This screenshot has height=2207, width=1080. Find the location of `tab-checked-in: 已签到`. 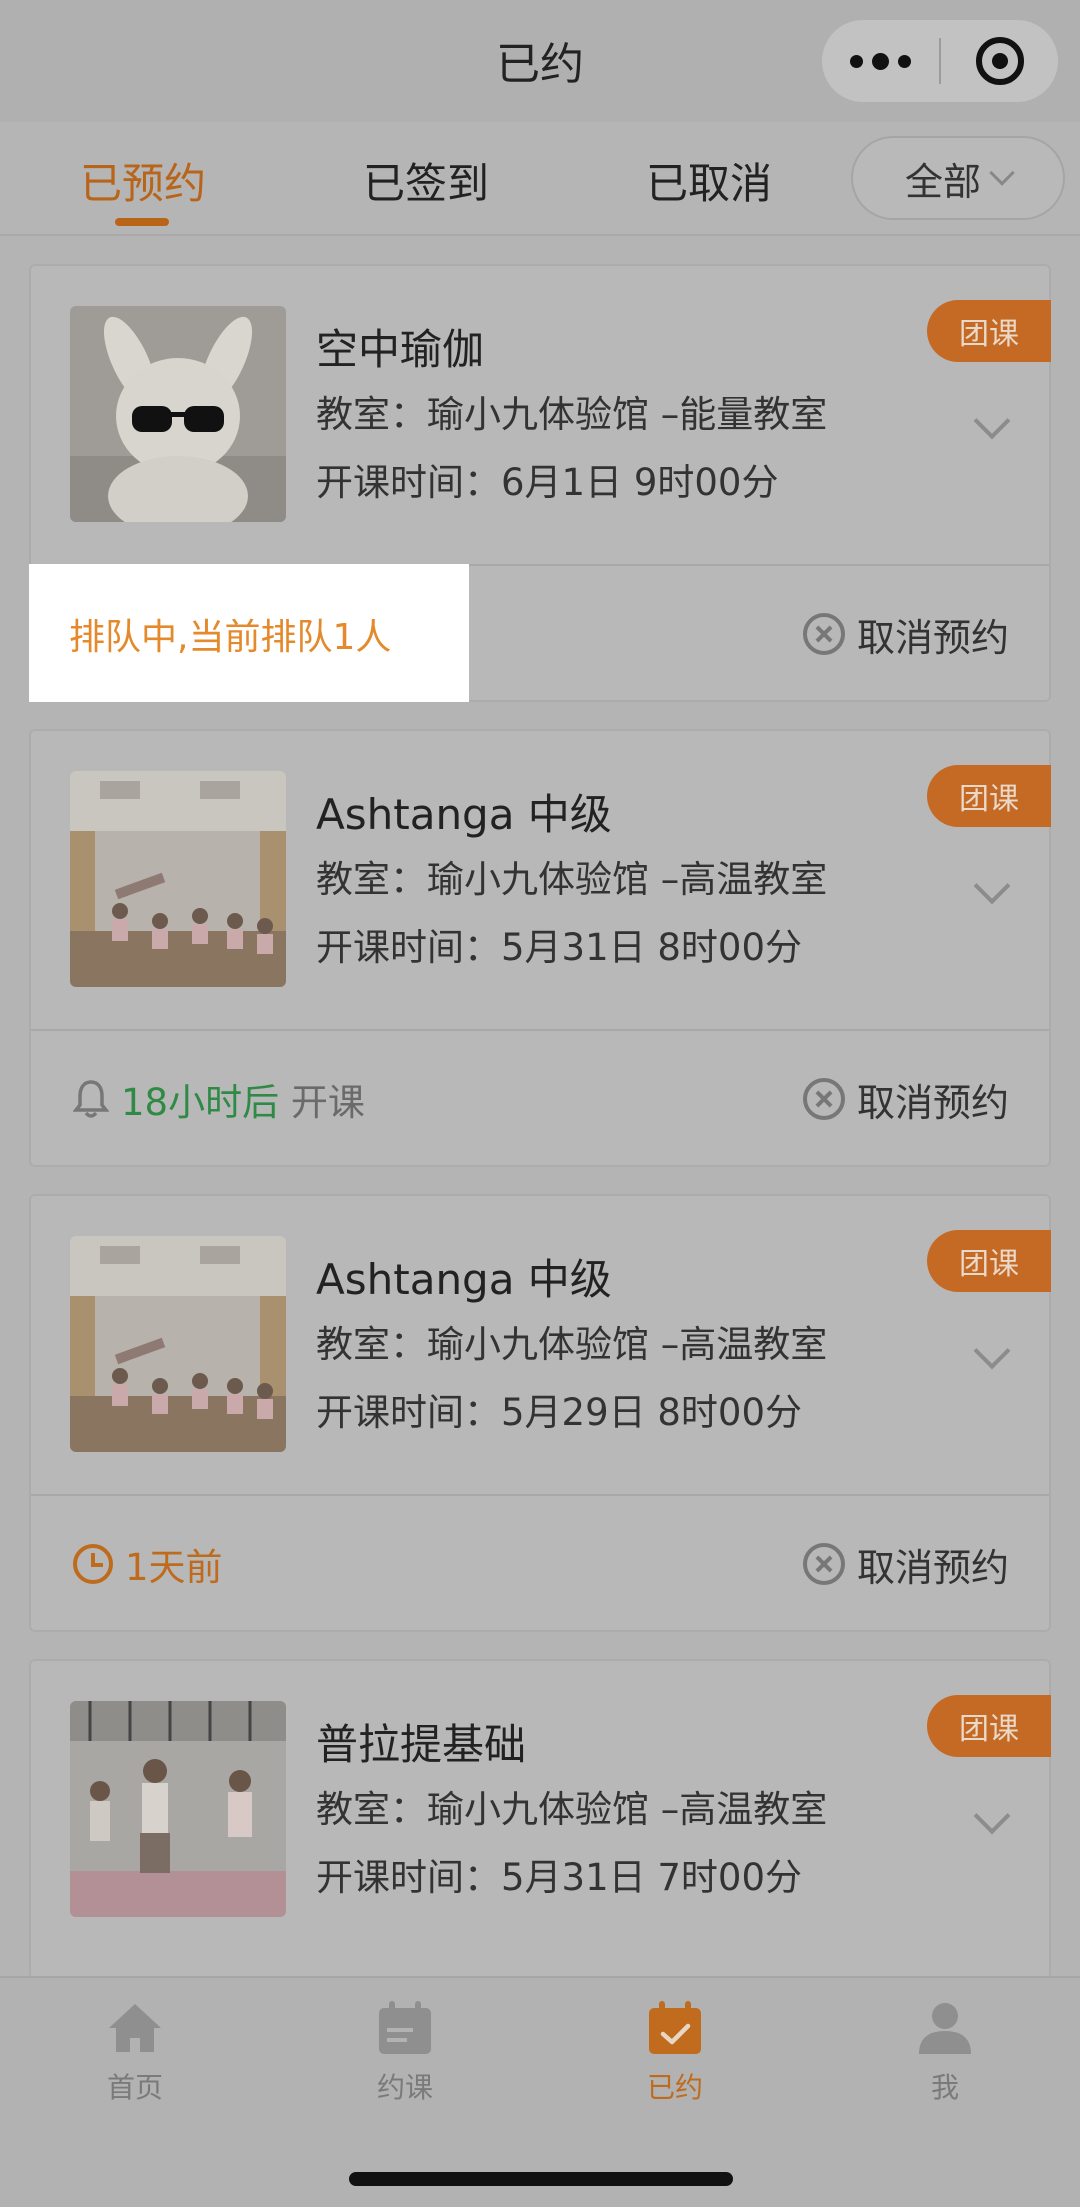

tab-checked-in: 已签到 is located at coordinates (426, 180).